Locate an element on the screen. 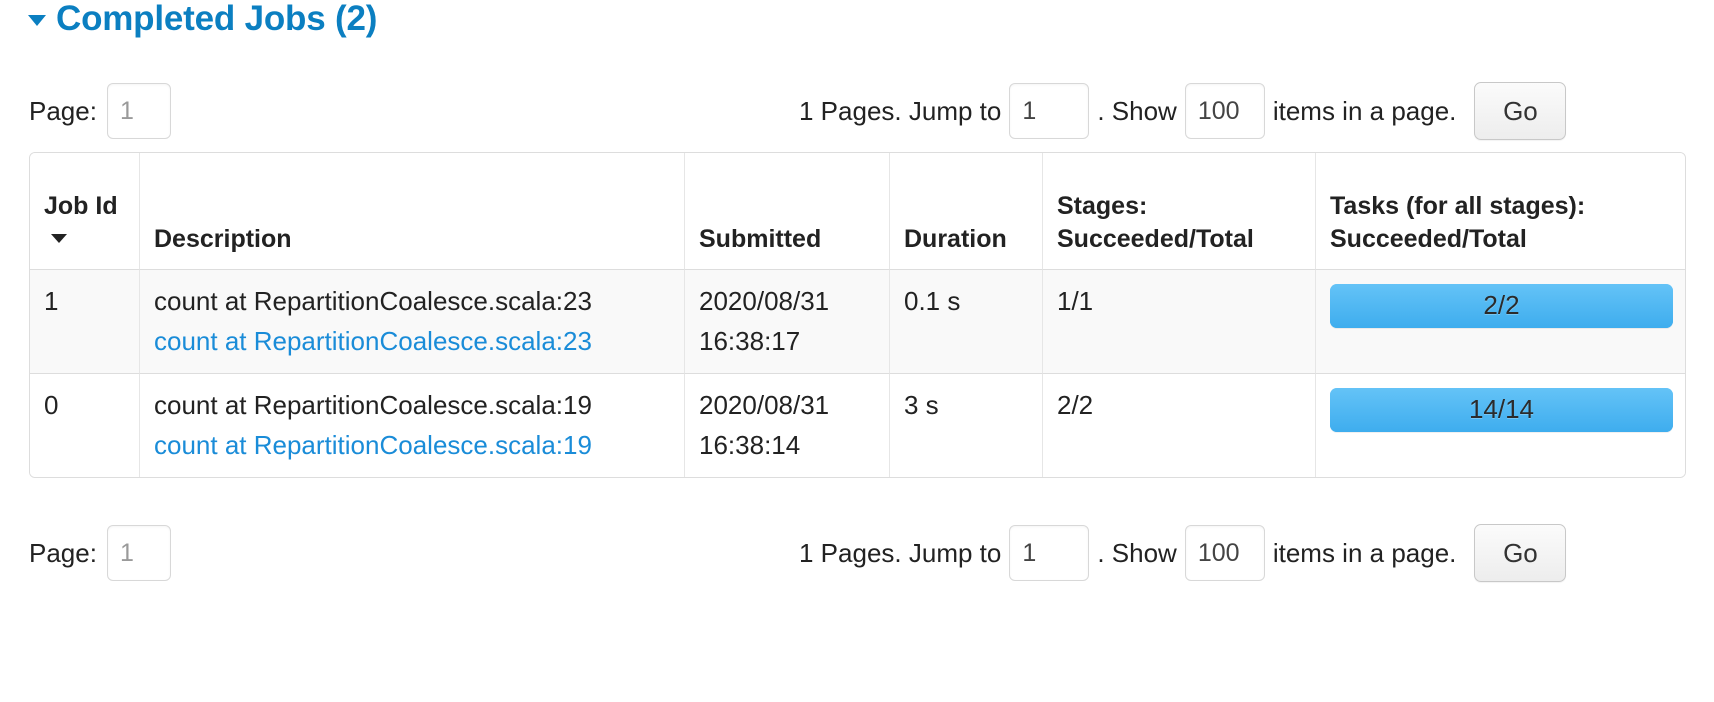 The height and width of the screenshot is (702, 1714). page-number-box-top: 1 is located at coordinates (138, 111).